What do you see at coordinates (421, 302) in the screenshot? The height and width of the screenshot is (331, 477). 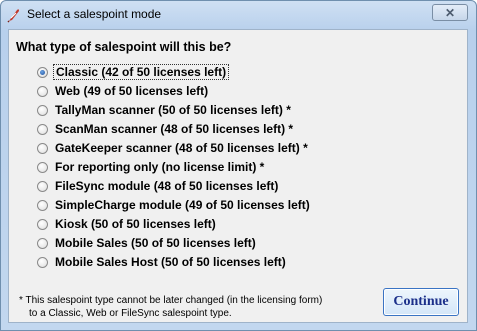 I see `continue-button: Continue` at bounding box center [421, 302].